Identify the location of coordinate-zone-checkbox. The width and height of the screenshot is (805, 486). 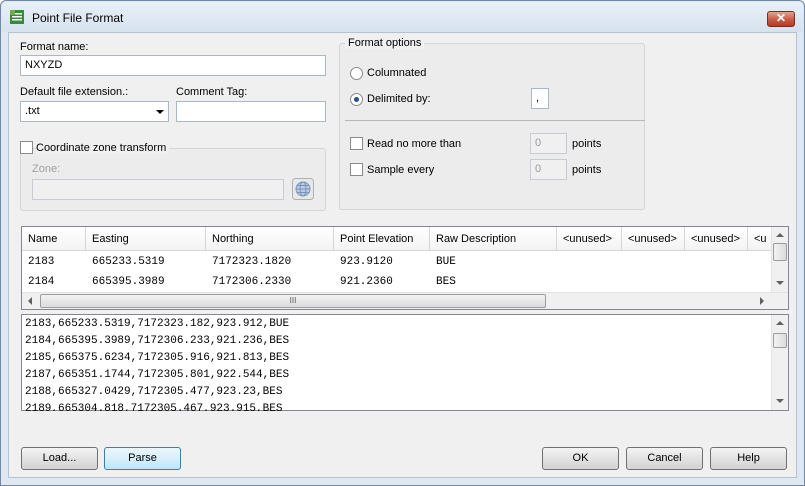
(26, 147).